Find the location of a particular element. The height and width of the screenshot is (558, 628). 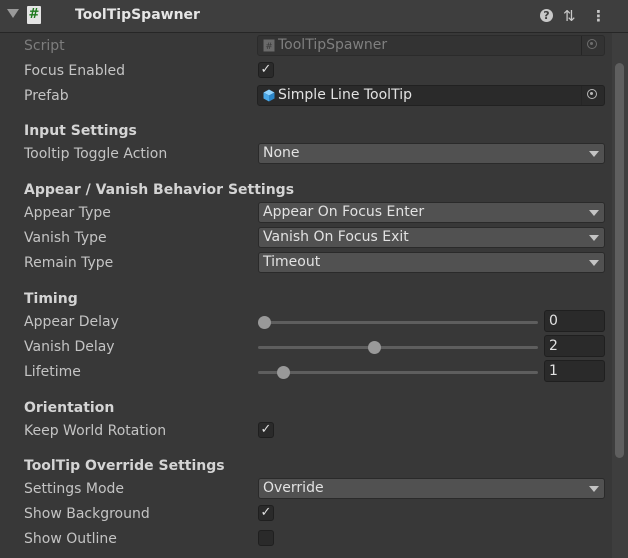

script-picker is located at coordinates (592, 45).